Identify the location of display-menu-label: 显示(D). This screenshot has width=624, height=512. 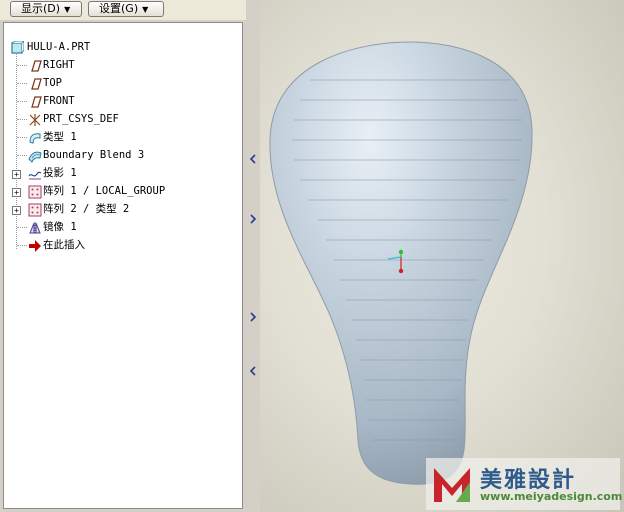
(41, 8).